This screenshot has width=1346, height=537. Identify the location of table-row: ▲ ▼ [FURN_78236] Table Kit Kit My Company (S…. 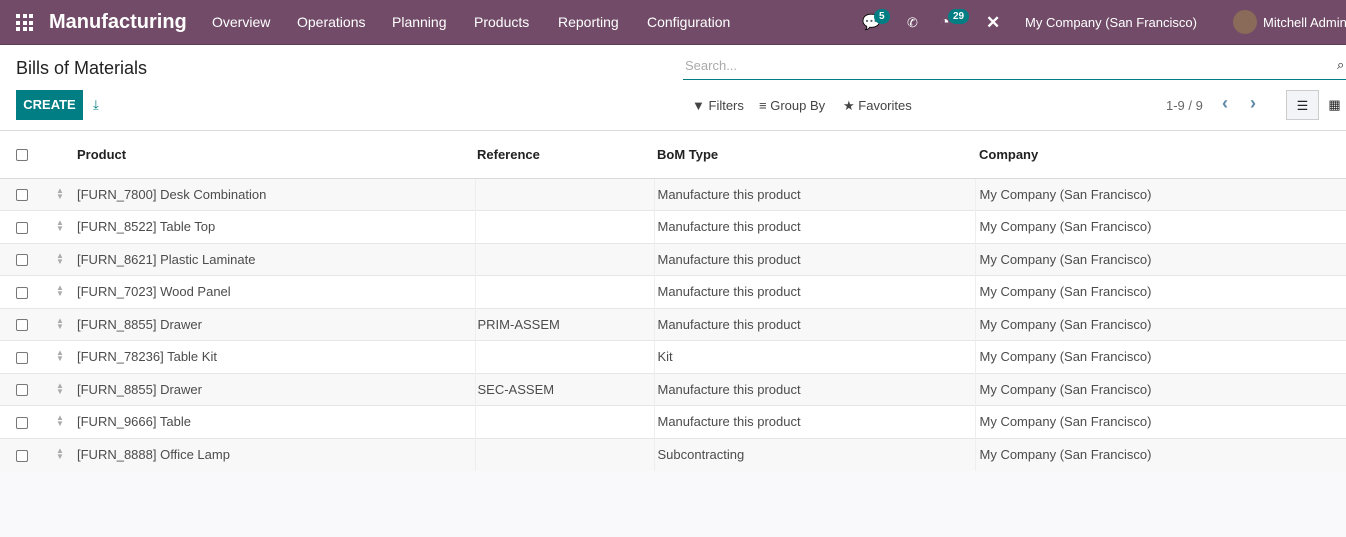
(673, 356).